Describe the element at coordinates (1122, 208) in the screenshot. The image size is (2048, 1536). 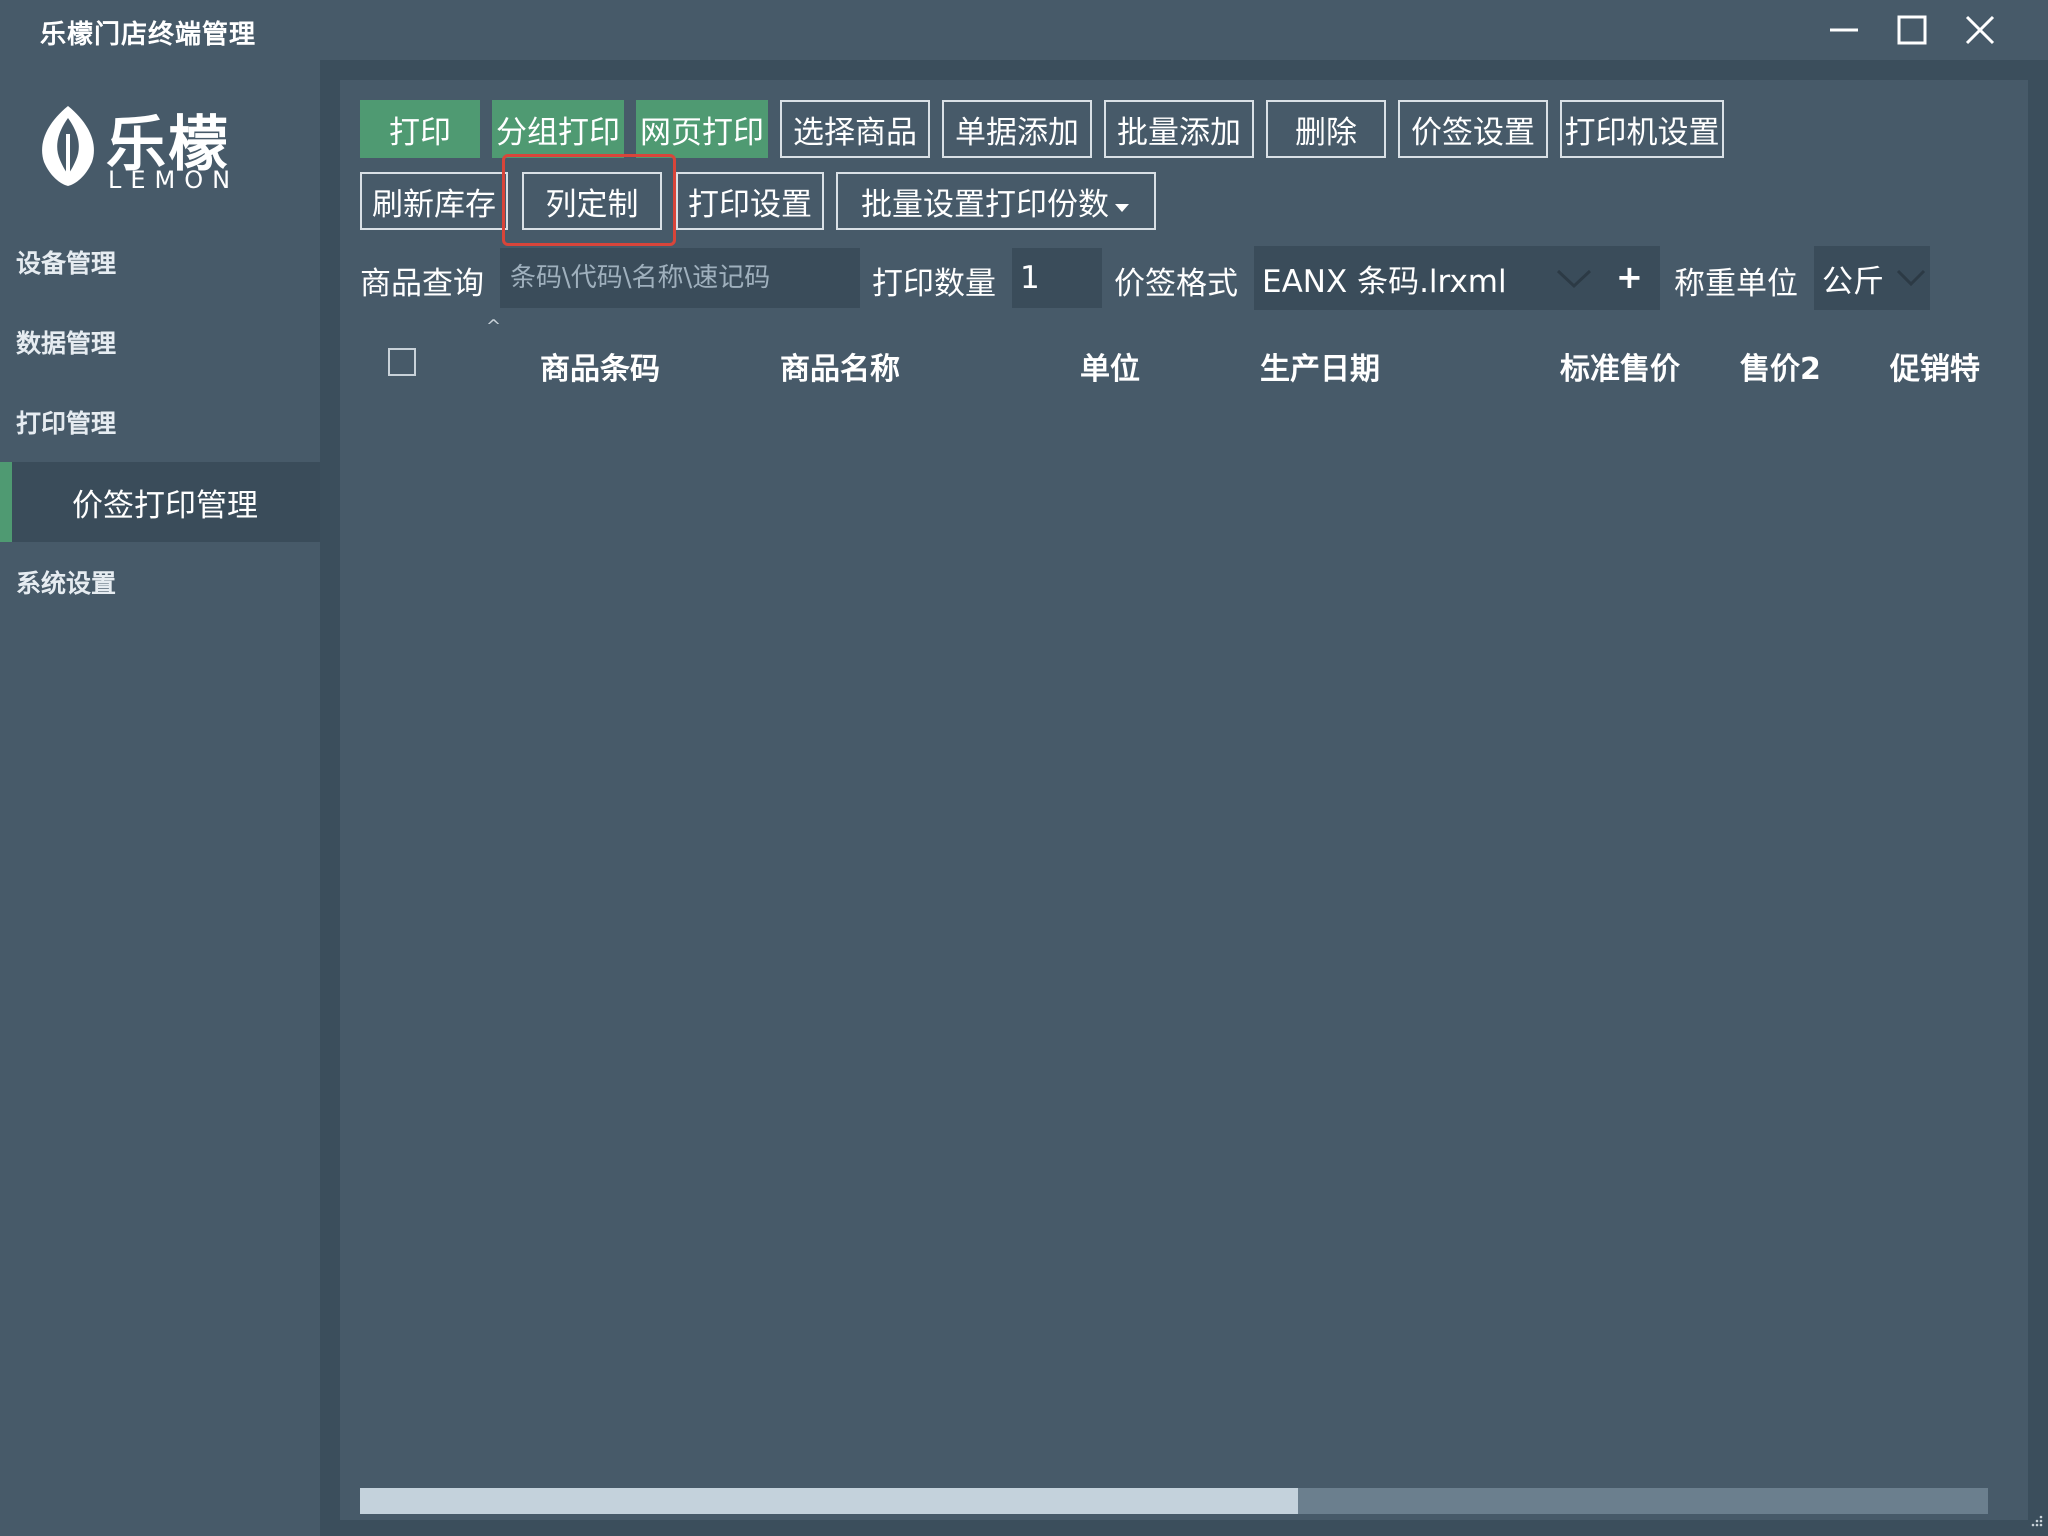
I see `dropdown-arrow-icon` at that location.